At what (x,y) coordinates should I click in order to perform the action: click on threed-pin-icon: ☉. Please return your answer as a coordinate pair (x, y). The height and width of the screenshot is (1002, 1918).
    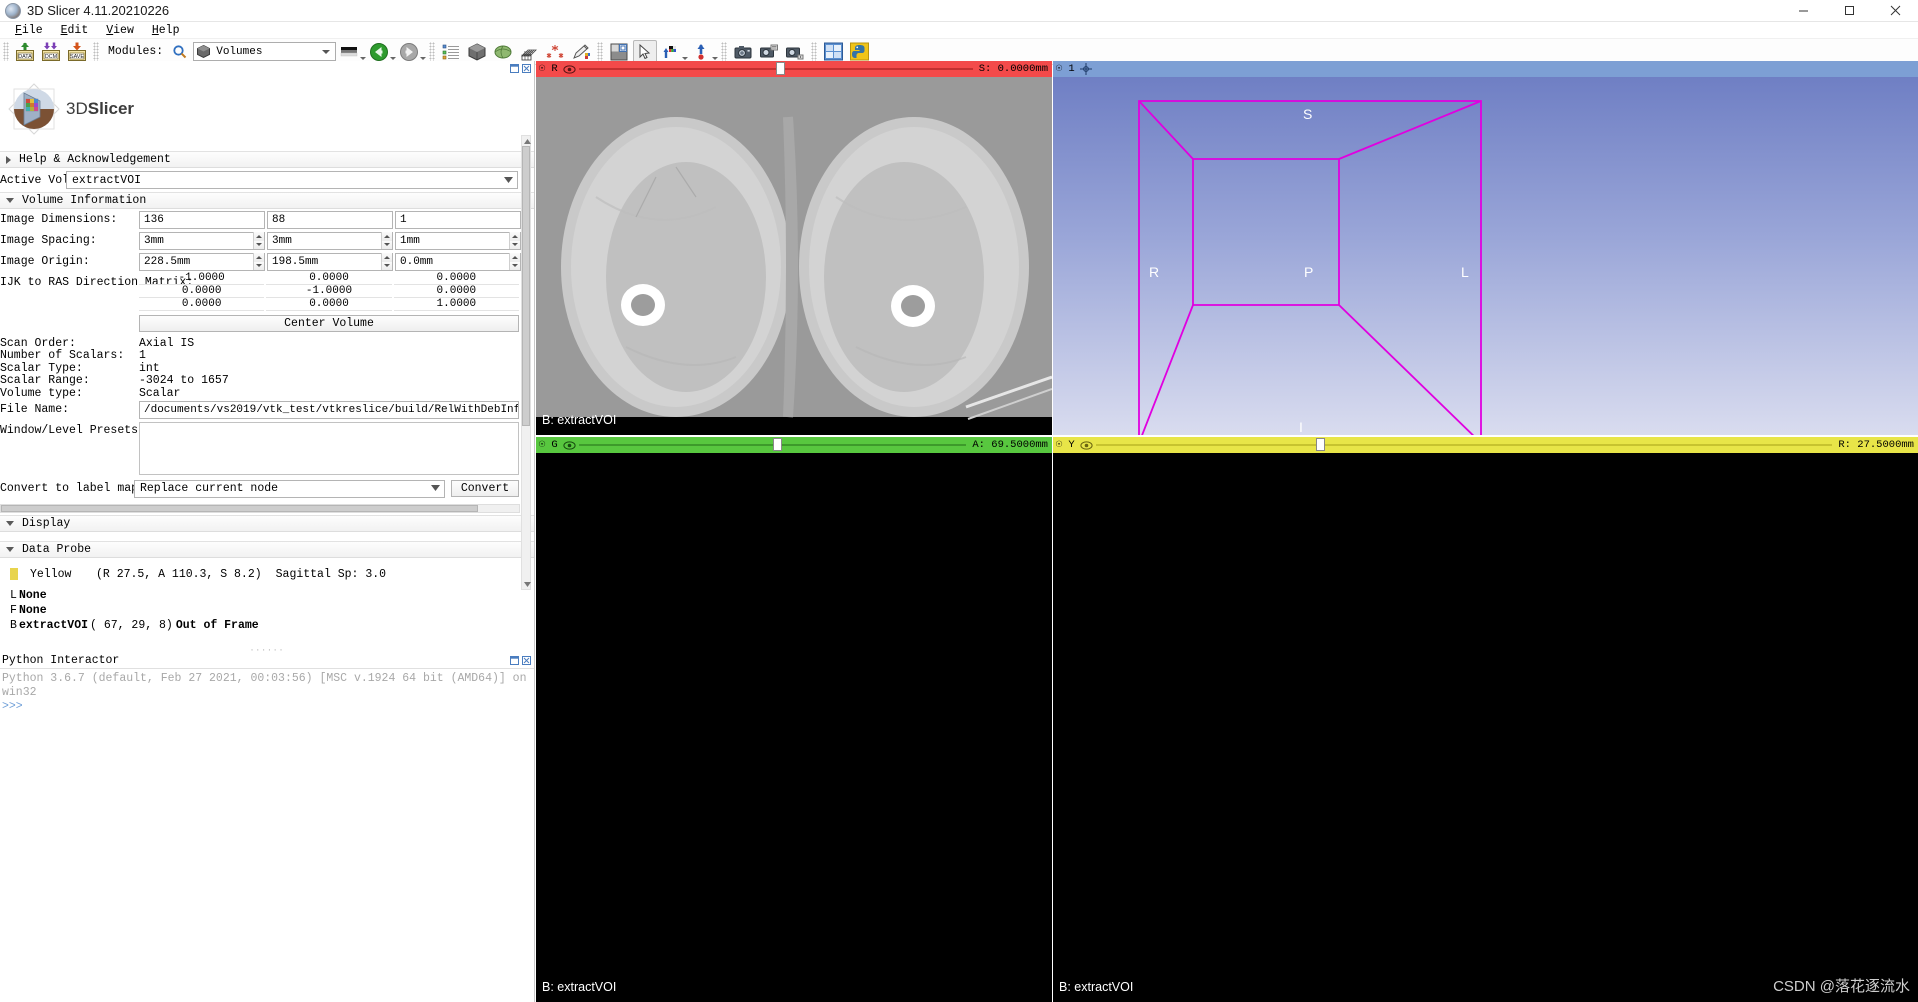
    Looking at the image, I should click on (1059, 69).